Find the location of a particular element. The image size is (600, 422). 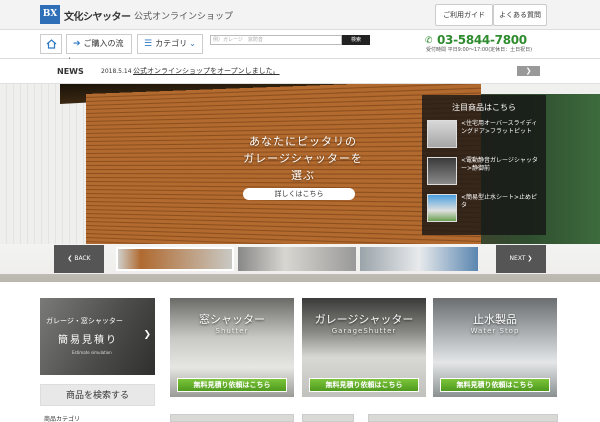

sim-line-2: 簡易見積り is located at coordinates (88, 338).